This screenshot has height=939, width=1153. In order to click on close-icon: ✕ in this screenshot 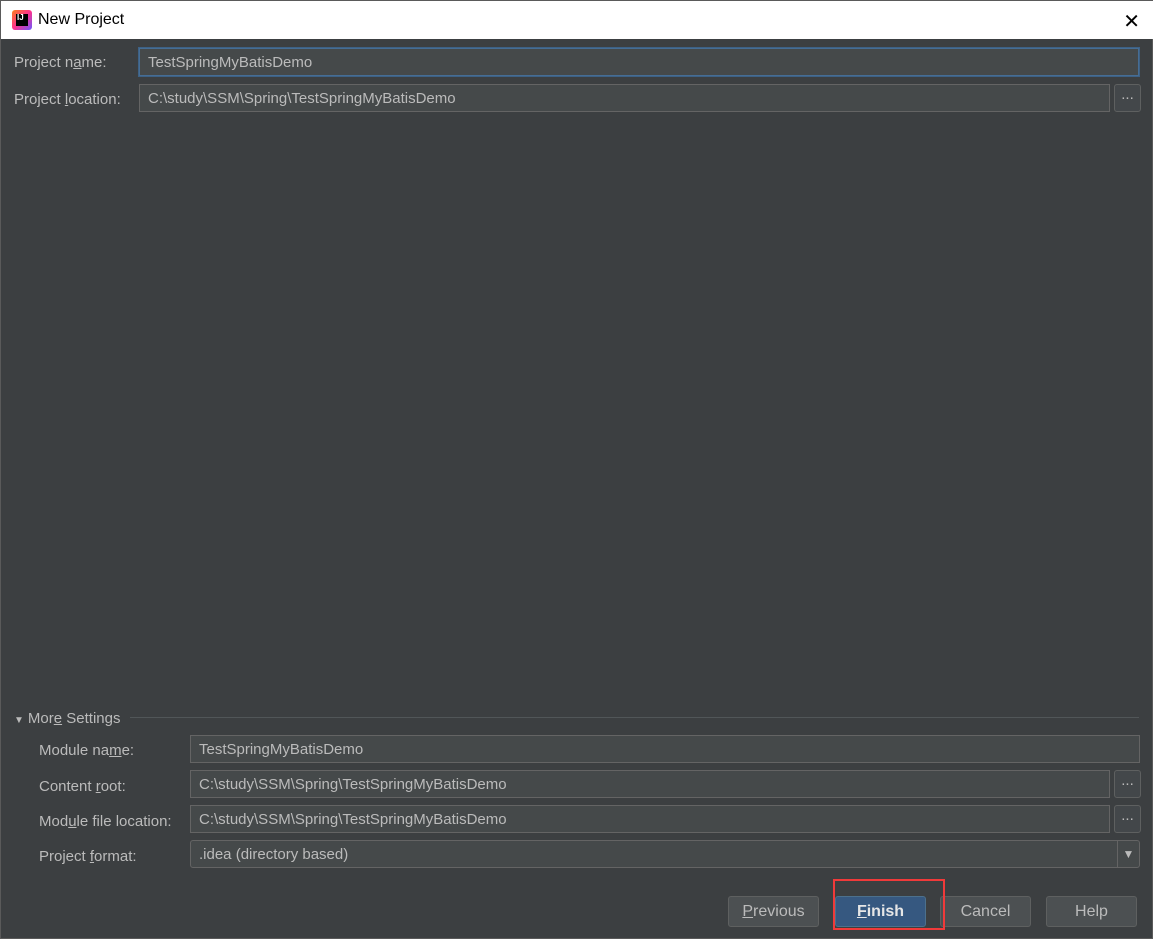, I will do `click(1131, 21)`.